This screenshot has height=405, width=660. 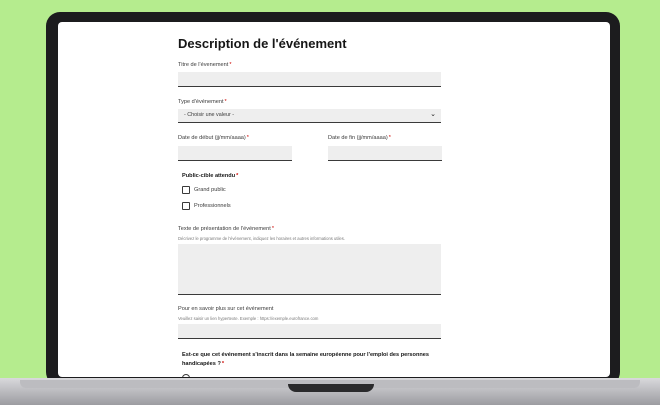 I want to click on grand-public-checkbox, so click(x=186, y=190).